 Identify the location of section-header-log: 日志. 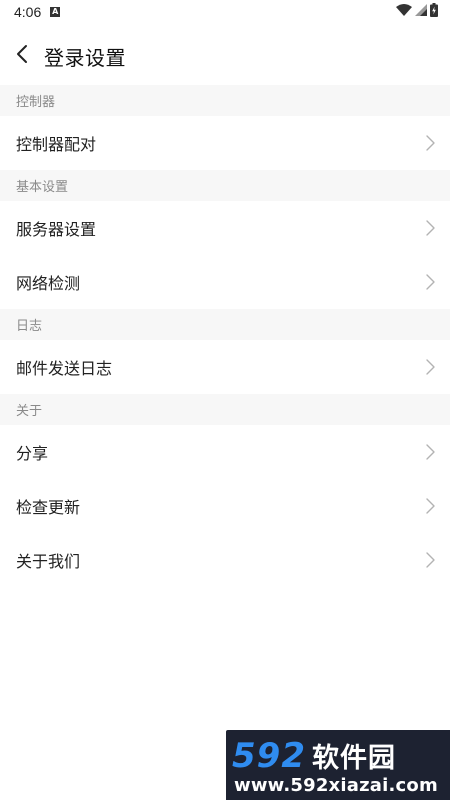
(225, 324).